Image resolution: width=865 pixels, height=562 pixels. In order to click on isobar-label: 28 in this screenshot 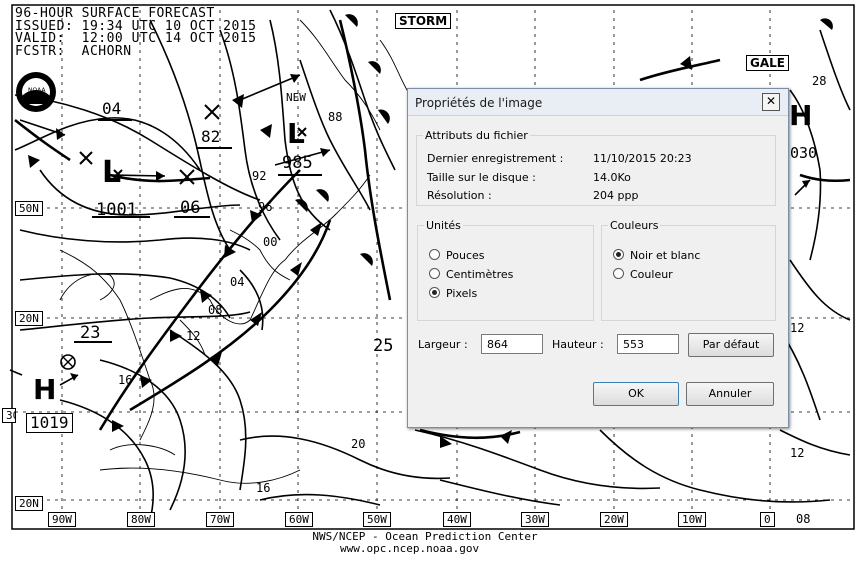, I will do `click(819, 81)`.